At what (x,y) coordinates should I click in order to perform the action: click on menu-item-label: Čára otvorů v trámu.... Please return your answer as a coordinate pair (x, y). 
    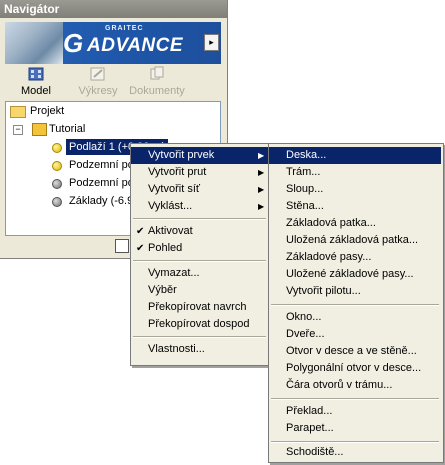
    Looking at the image, I should click on (339, 385).